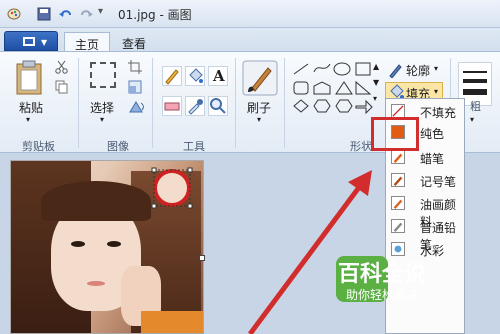 This screenshot has height=334, width=500. Describe the element at coordinates (38, 146) in the screenshot. I see `clipboard-group-label: 剪贴板` at that location.